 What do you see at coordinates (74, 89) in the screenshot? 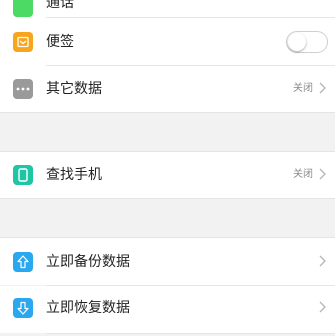
I see `other-data-label: 其它数据` at bounding box center [74, 89].